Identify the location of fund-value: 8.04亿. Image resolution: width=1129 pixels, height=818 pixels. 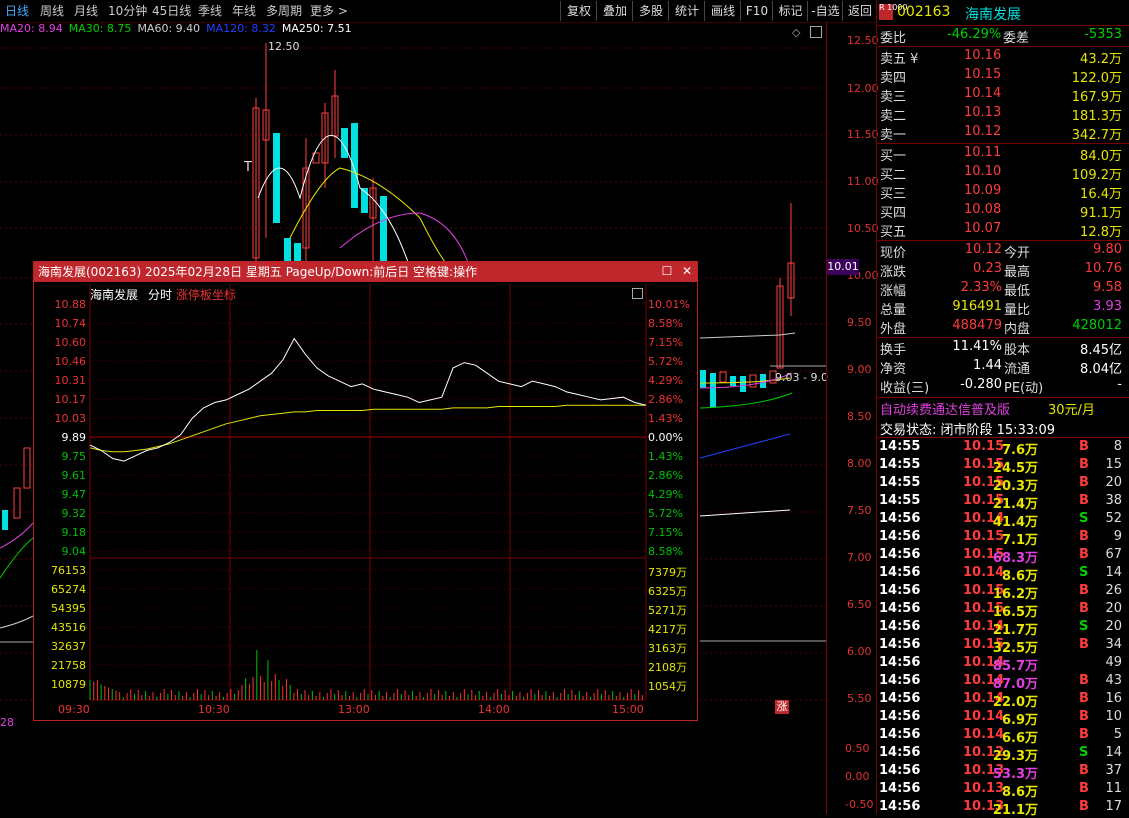
(1101, 369).